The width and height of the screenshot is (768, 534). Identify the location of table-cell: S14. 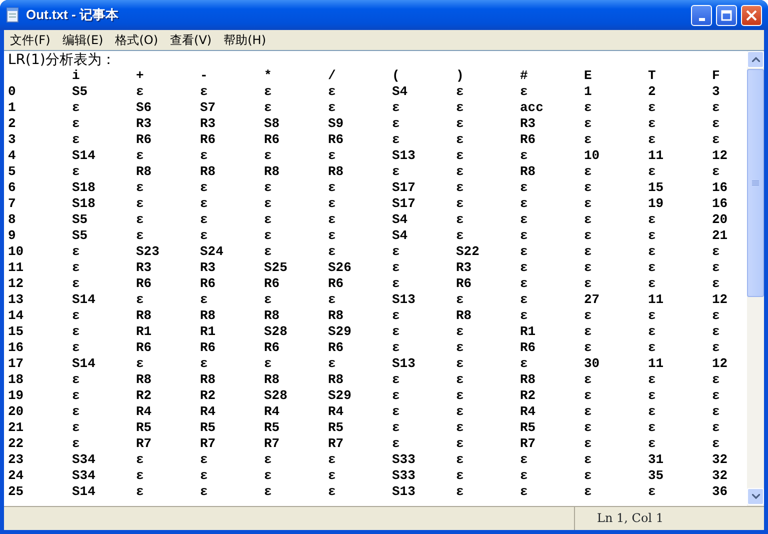
(84, 299).